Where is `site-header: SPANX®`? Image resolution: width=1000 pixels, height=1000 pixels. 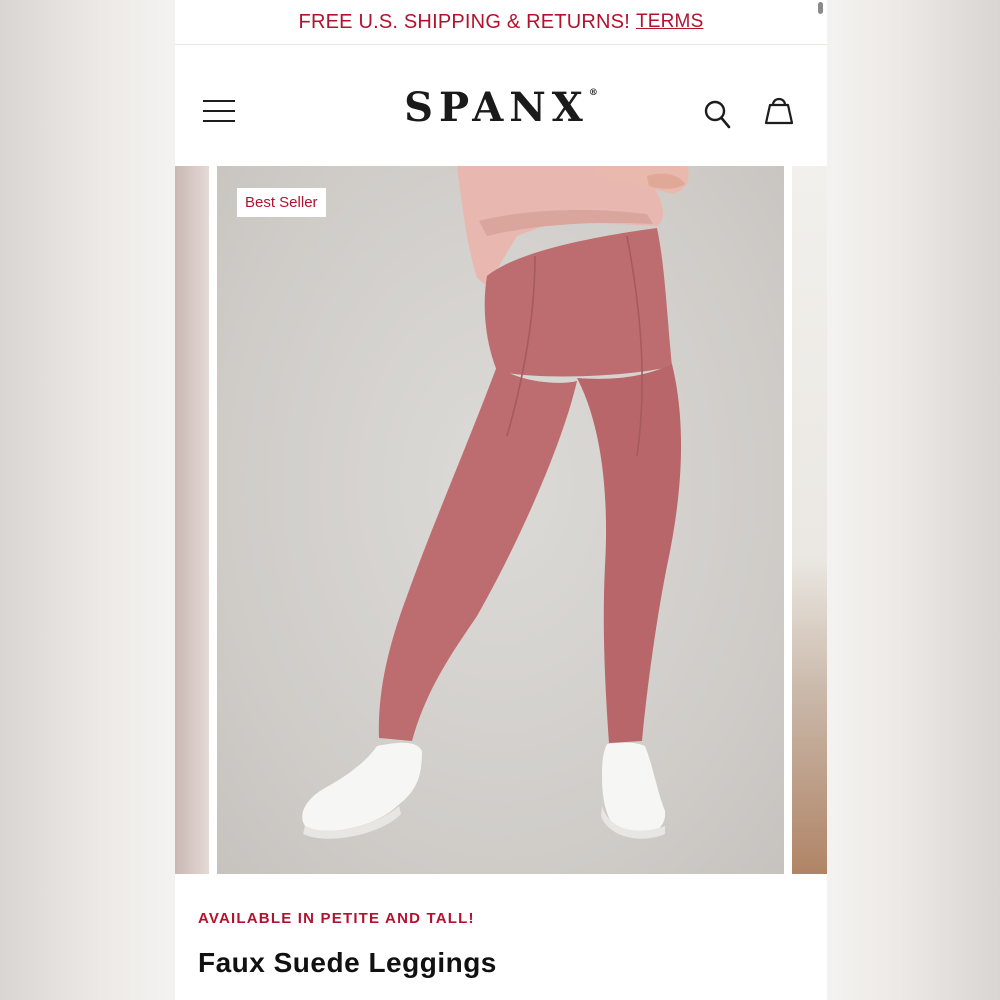 site-header: SPANX® is located at coordinates (501, 111).